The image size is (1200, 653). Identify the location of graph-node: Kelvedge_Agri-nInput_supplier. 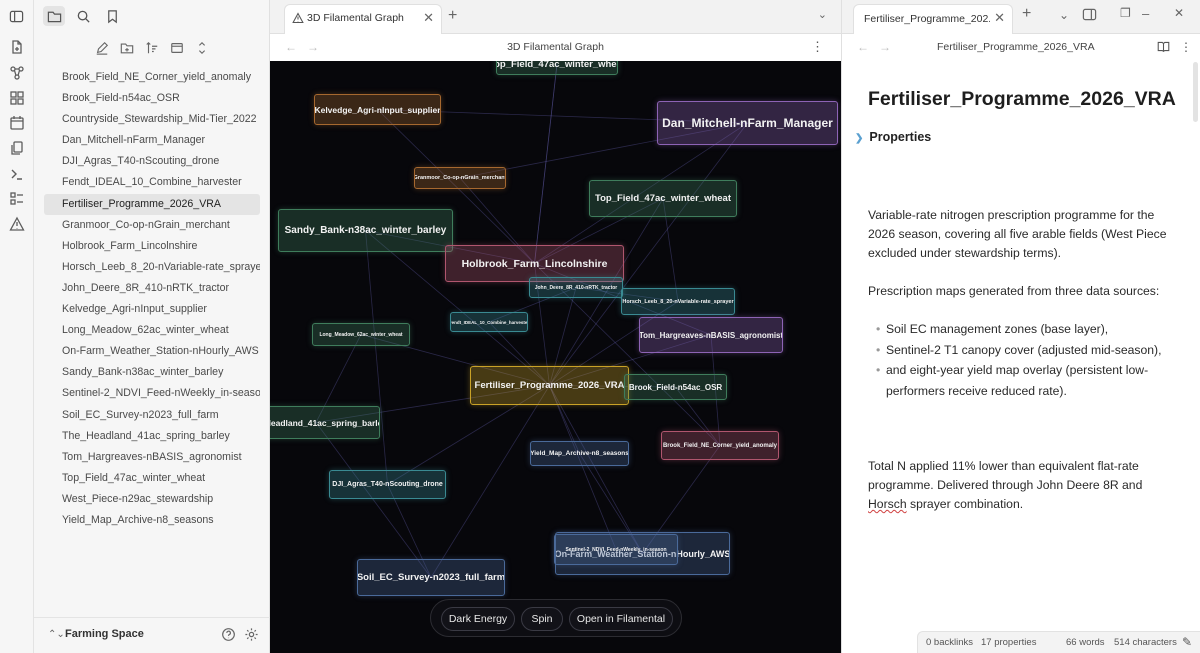
(377, 109).